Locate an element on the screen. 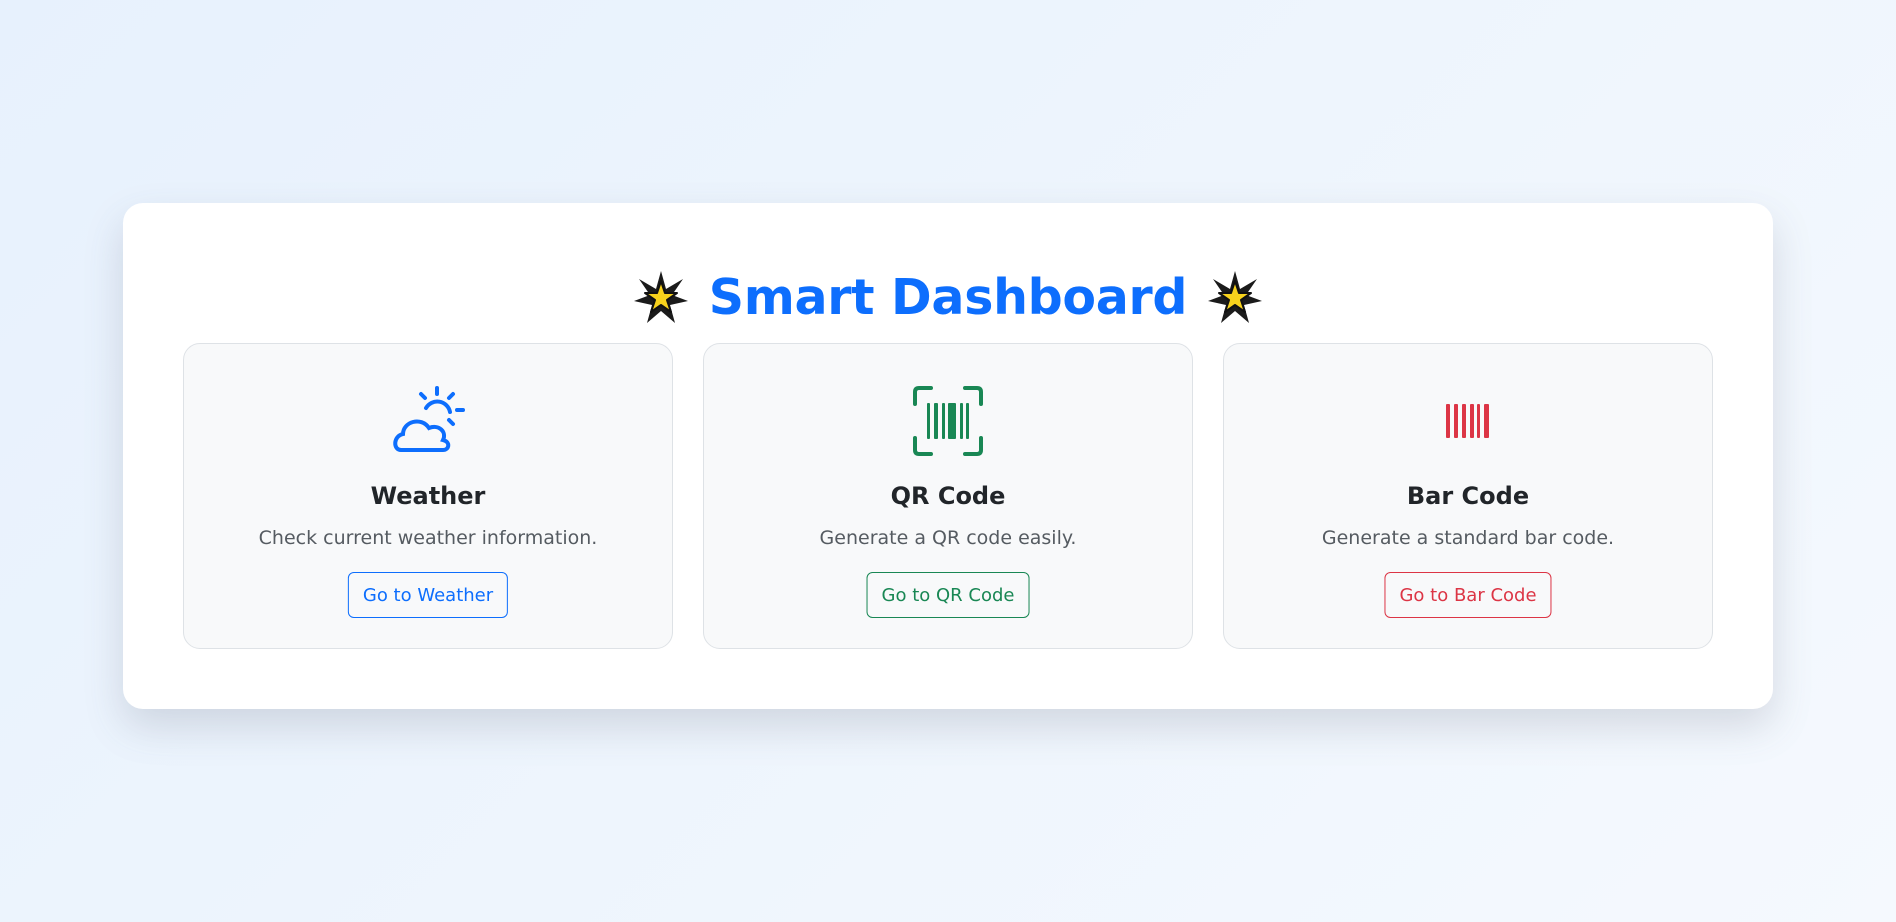 The height and width of the screenshot is (922, 1896). card-title: QR Code is located at coordinates (948, 496).